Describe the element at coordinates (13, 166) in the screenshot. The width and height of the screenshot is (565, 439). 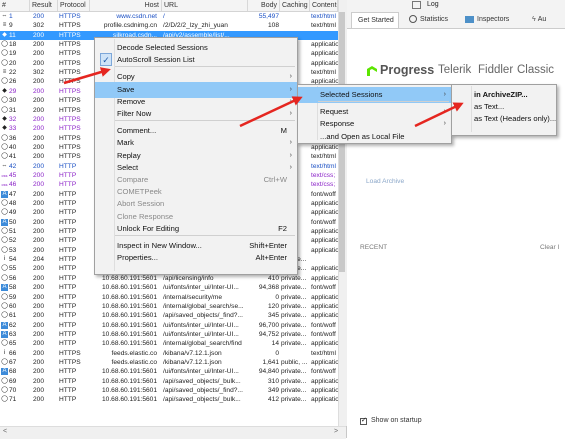
I see `cell-number: 42` at that location.